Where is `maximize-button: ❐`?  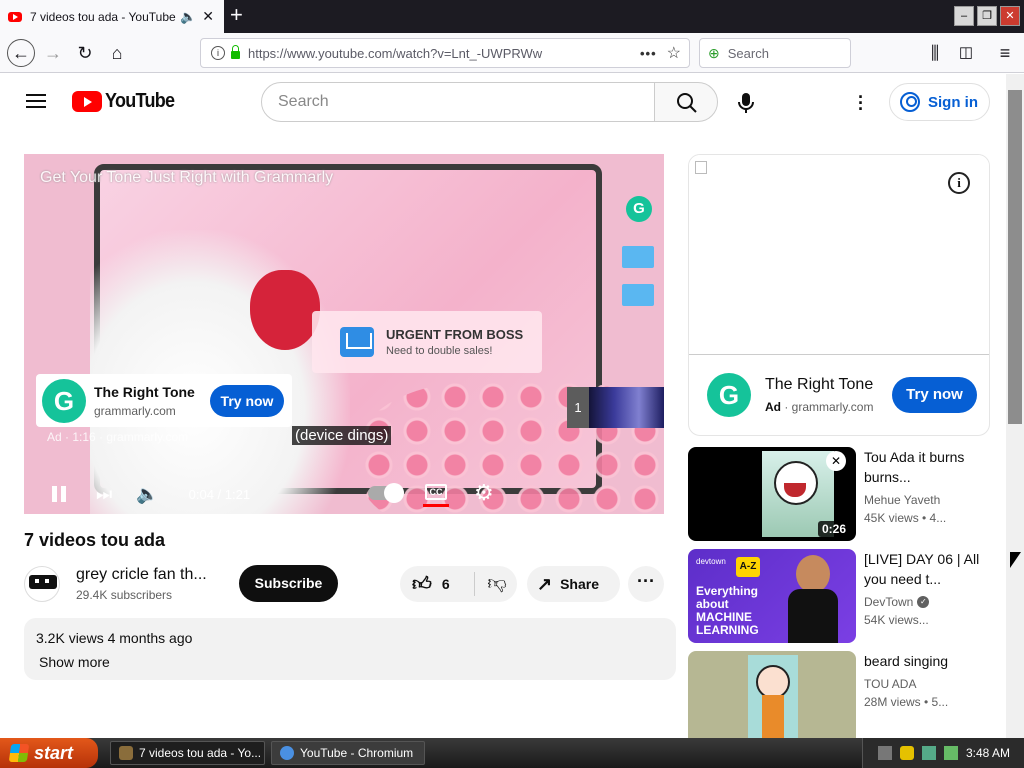
maximize-button: ❐ is located at coordinates (987, 16).